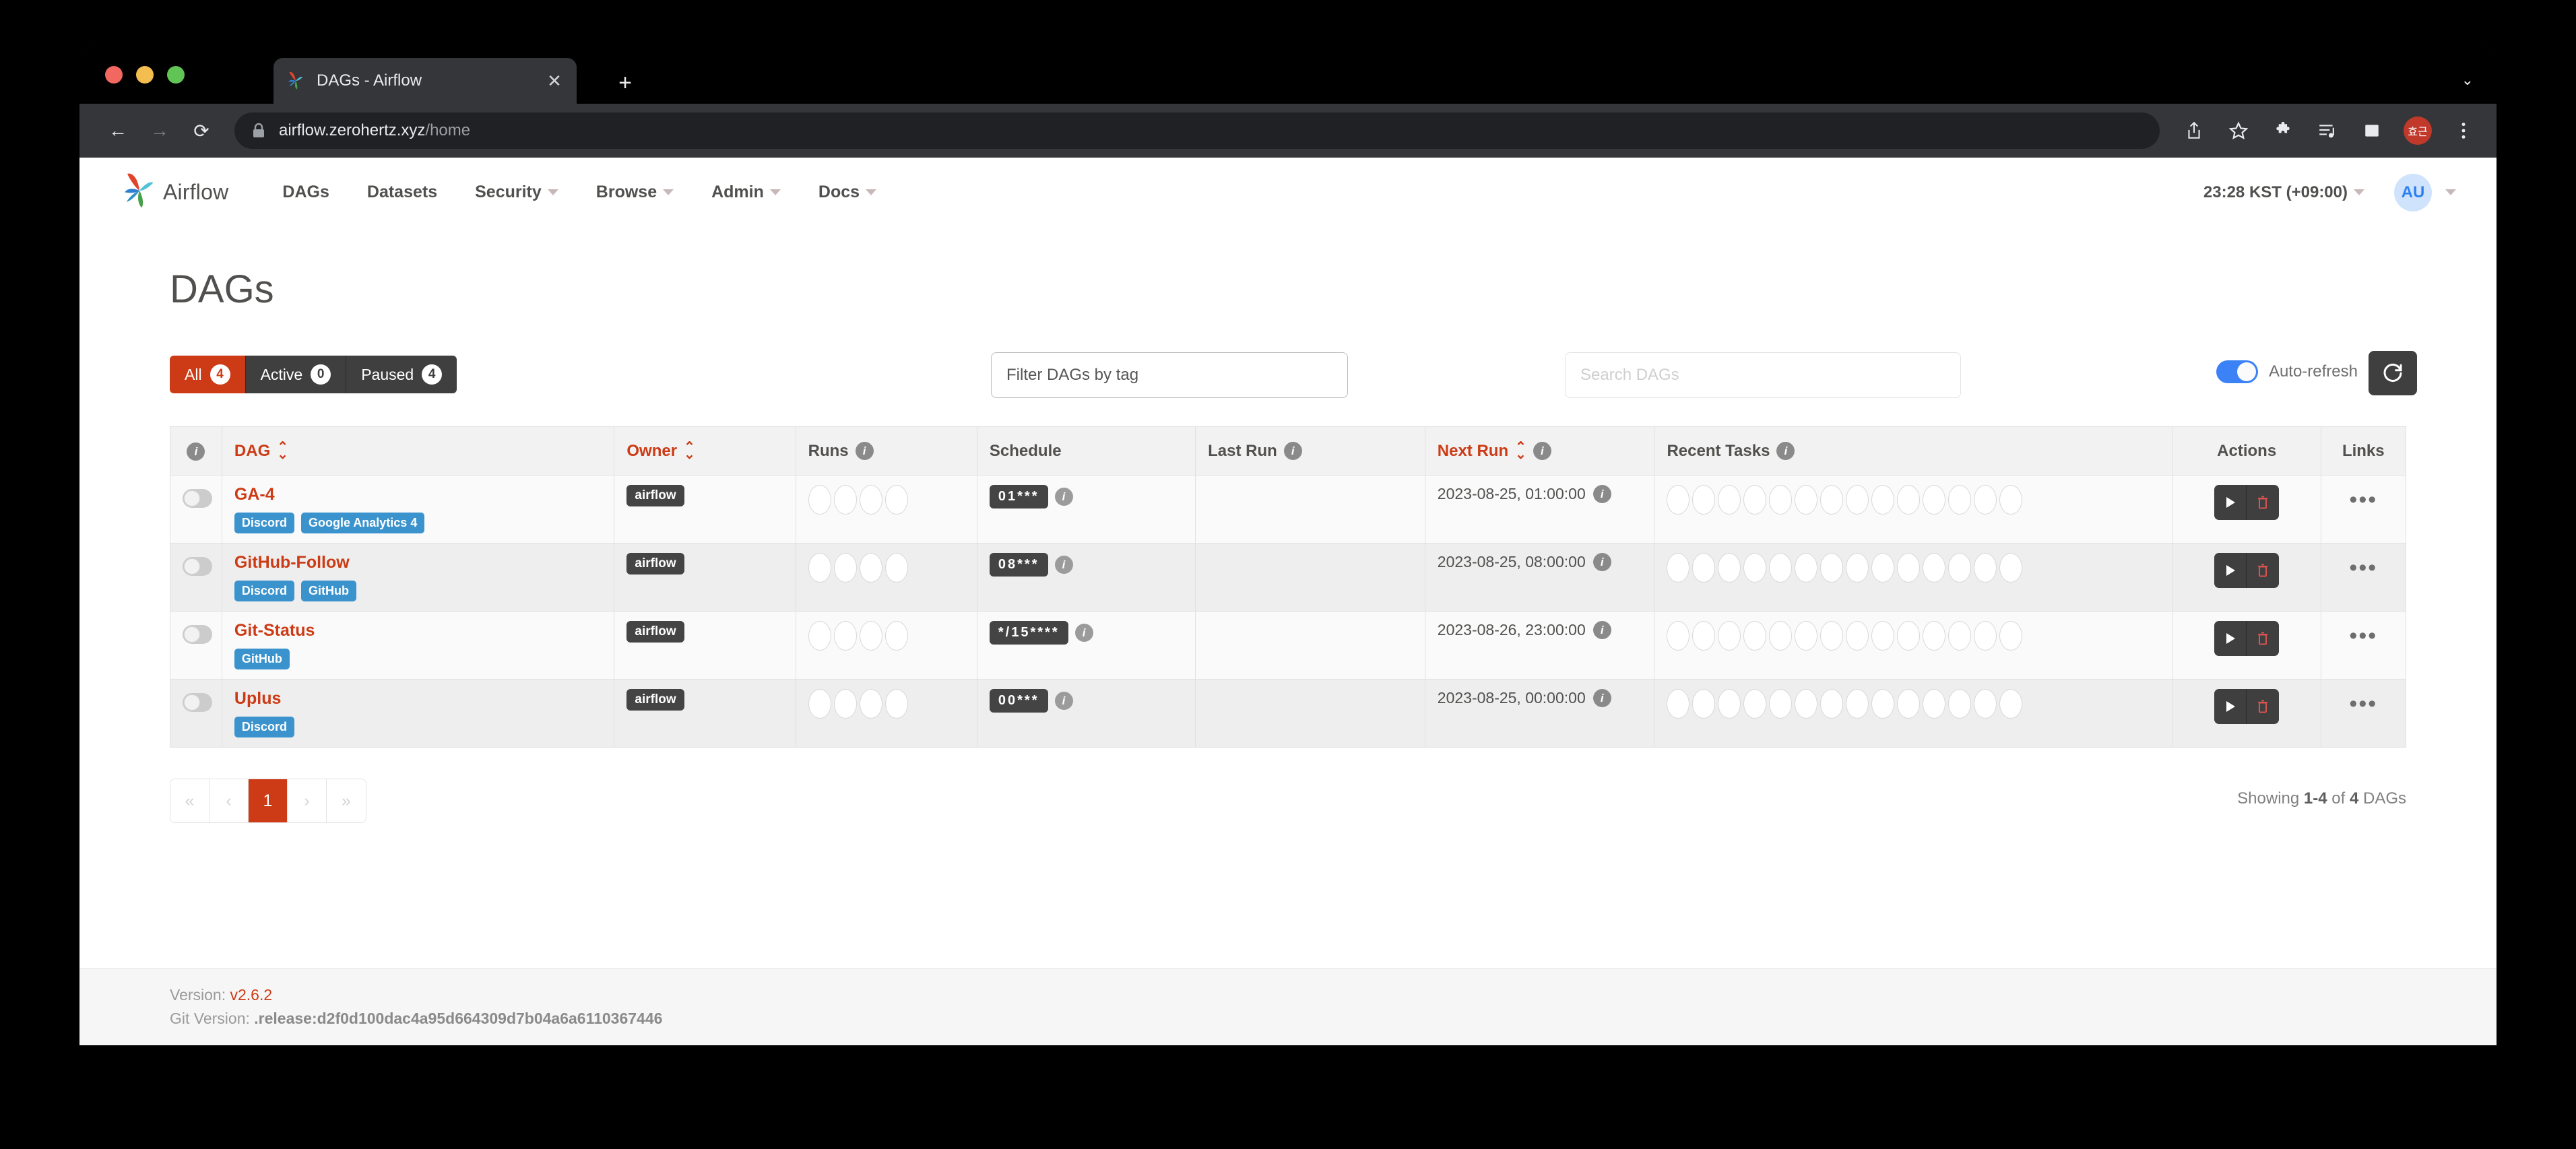 This screenshot has height=1149, width=2576. I want to click on airflow-brand: Airflow, so click(174, 192).